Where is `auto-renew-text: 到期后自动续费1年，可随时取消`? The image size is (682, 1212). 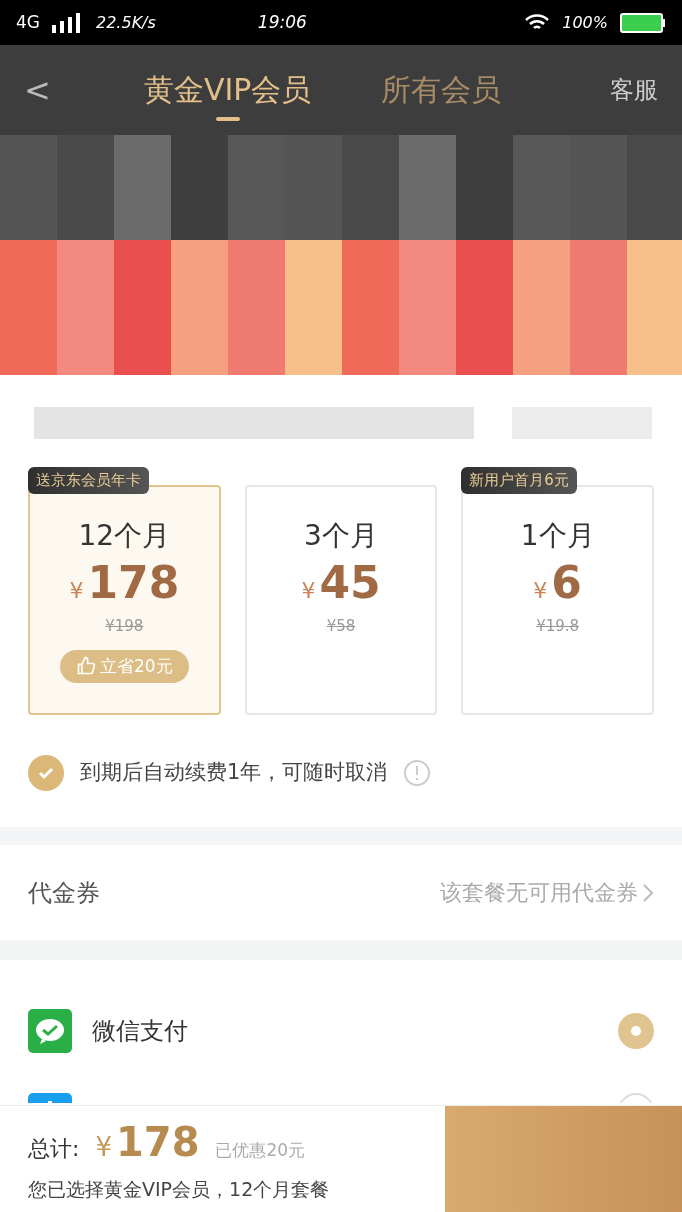
auto-renew-text: 到期后自动续费1年，可随时取消 is located at coordinates (234, 773).